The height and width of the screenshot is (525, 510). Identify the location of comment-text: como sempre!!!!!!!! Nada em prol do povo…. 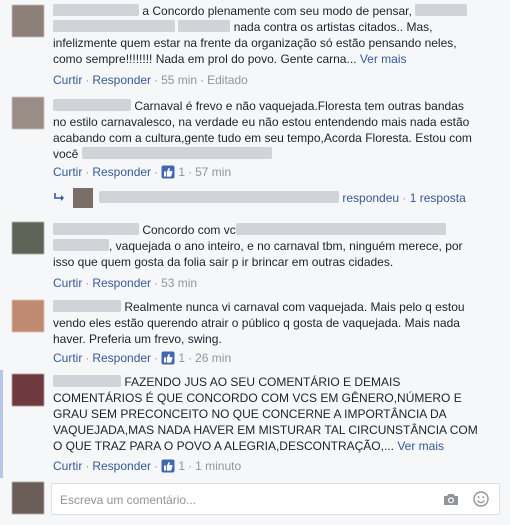
(205, 59).